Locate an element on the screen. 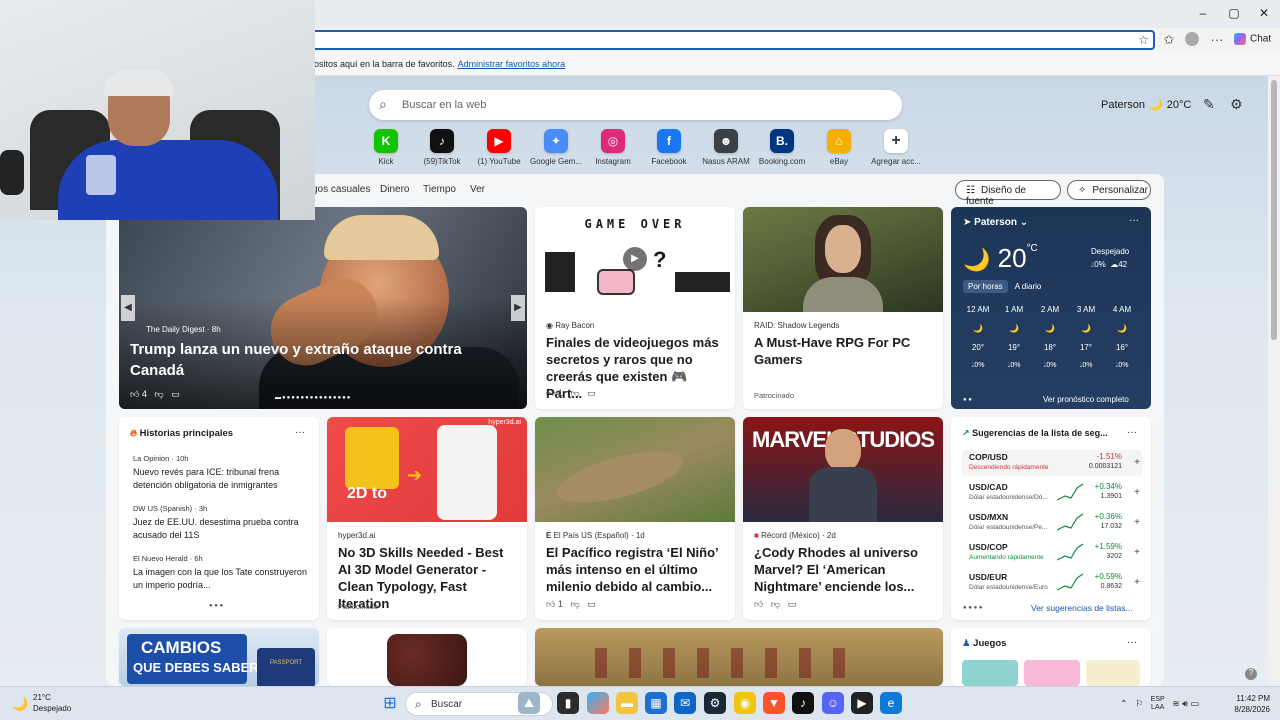  personalize-button: ✧ Personalizar is located at coordinates (1109, 190).